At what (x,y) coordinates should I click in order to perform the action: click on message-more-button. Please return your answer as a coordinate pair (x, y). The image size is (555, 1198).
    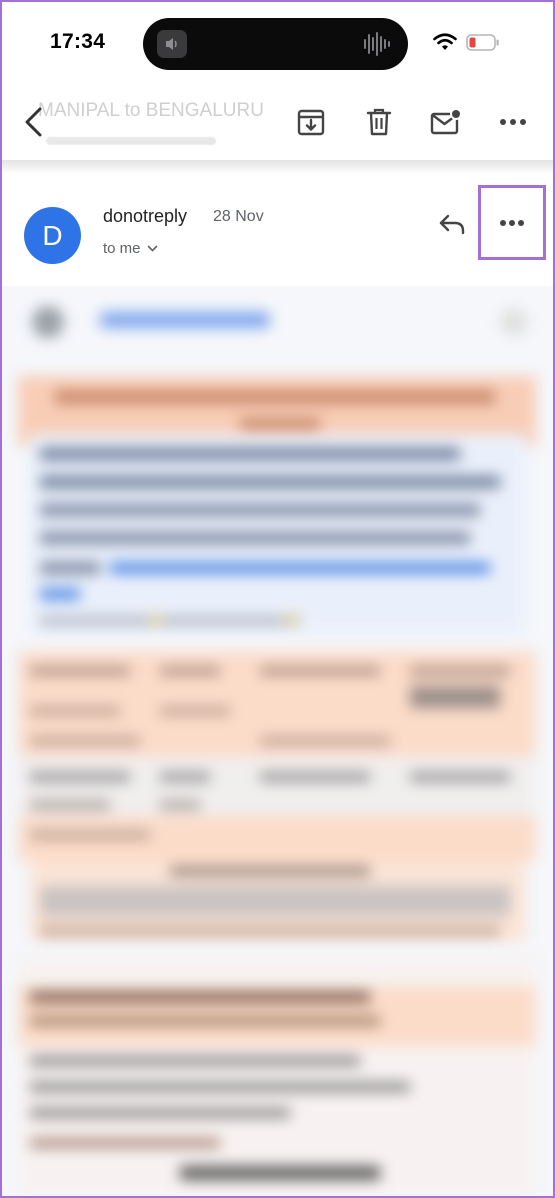
    Looking at the image, I should click on (512, 222).